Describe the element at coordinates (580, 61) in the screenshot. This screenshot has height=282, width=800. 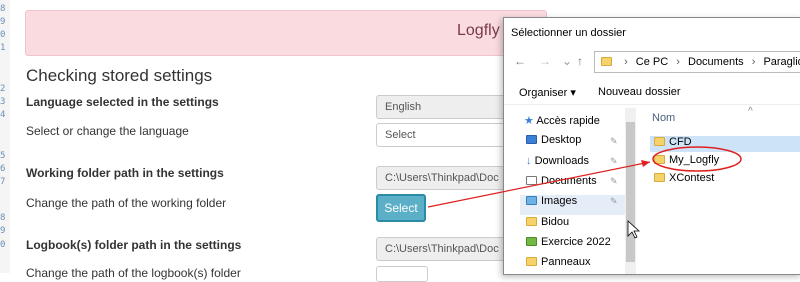
I see `up-arrow-icon: ↑` at that location.